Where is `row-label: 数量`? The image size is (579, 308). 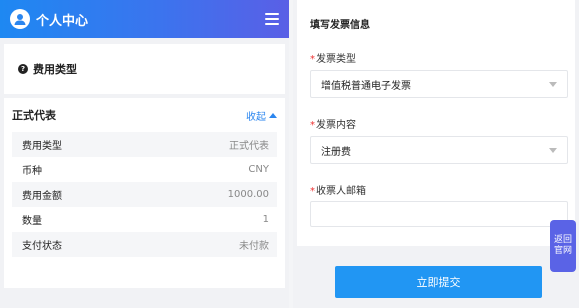
row-label: 数量 is located at coordinates (32, 221).